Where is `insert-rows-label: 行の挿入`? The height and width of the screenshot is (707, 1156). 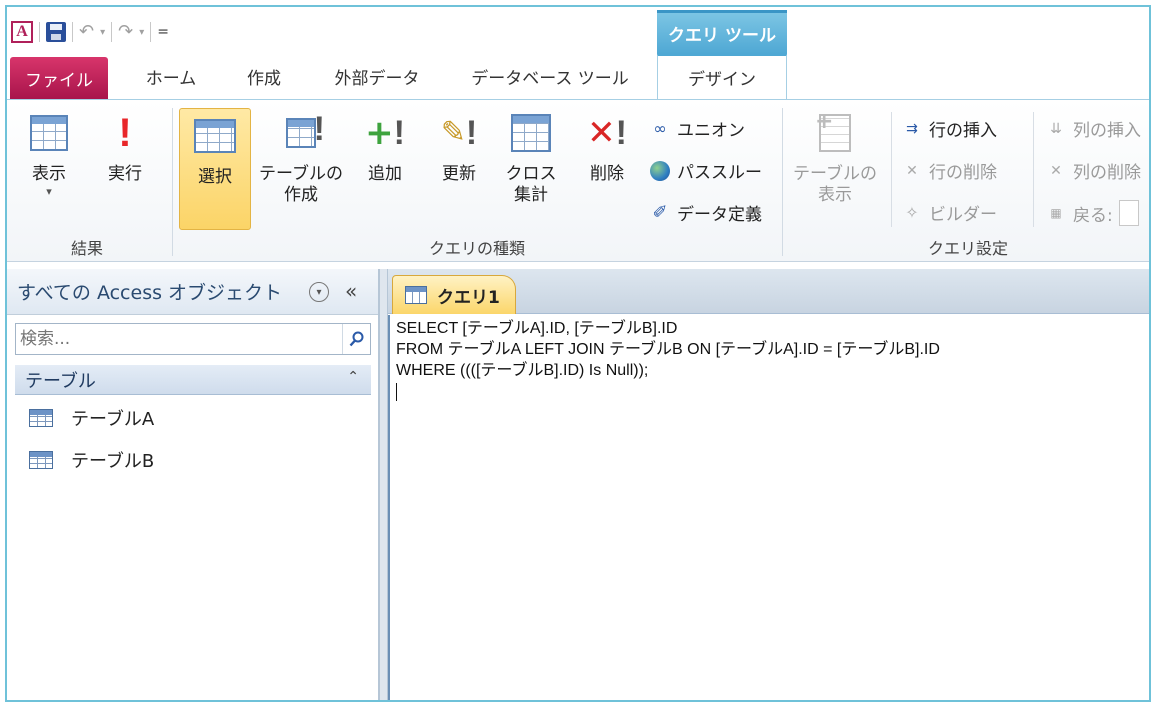 insert-rows-label: 行の挿入 is located at coordinates (963, 131).